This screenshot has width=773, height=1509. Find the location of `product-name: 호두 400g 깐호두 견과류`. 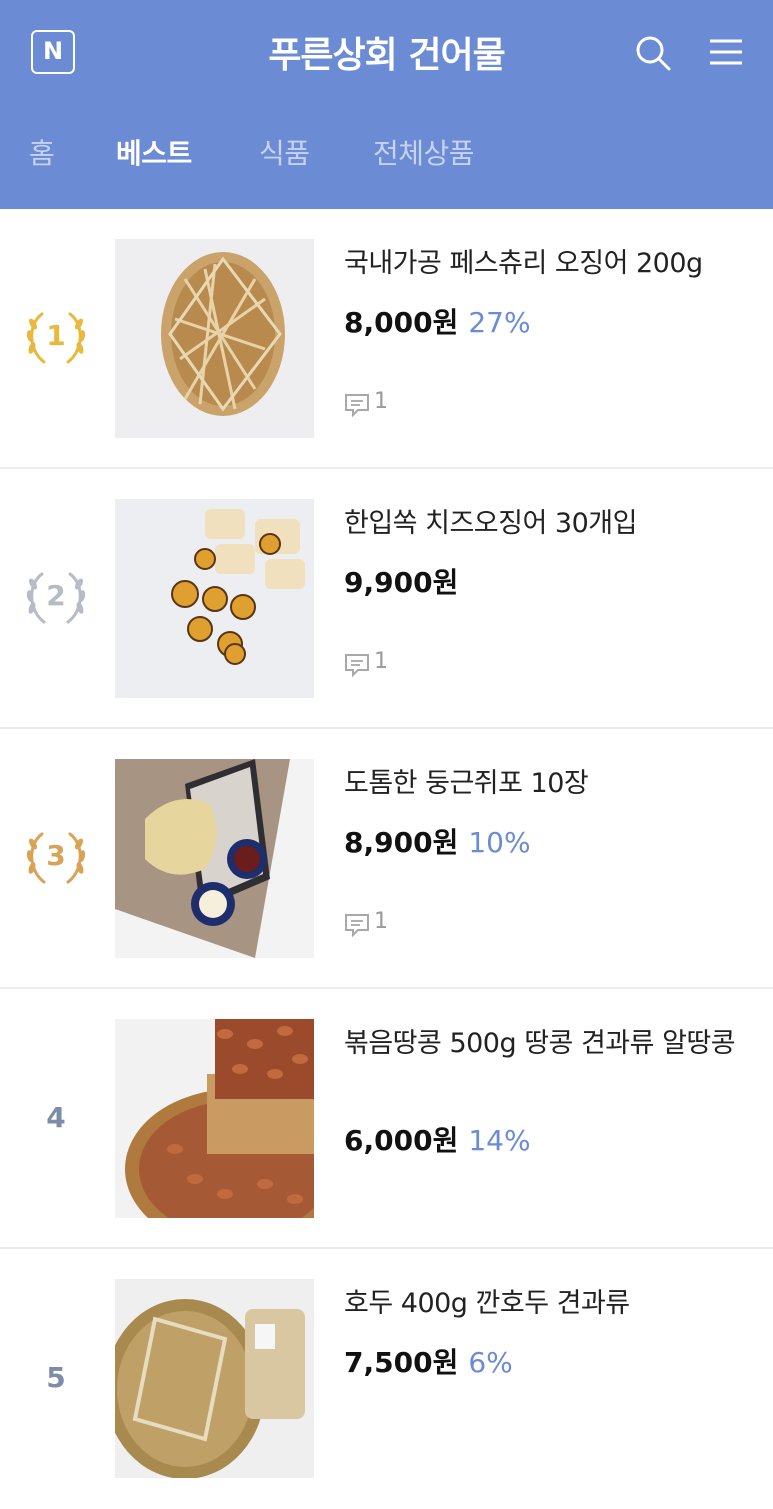

product-name: 호두 400g 깐호두 견과류 is located at coordinates (544, 1303).